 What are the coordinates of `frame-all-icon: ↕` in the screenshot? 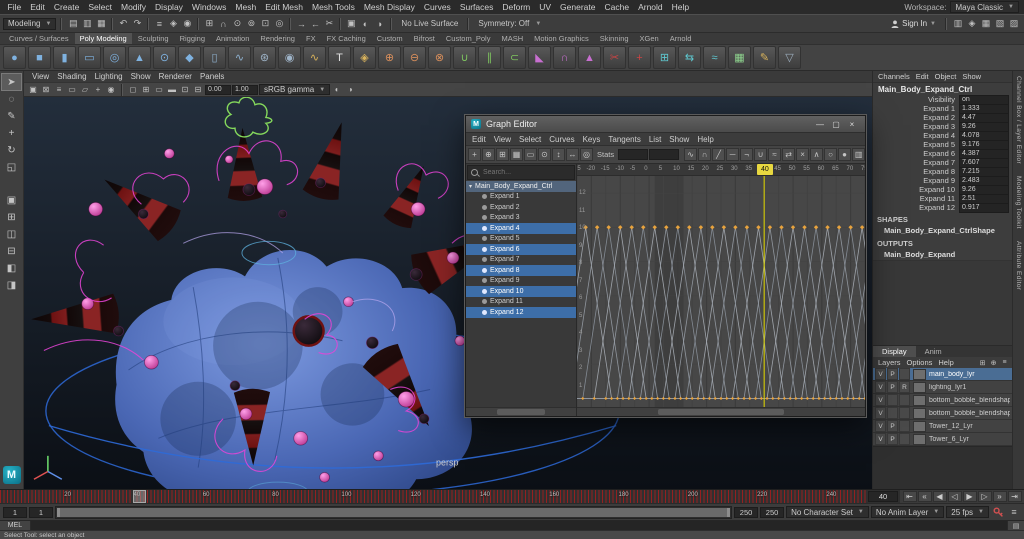 It's located at (558, 154).